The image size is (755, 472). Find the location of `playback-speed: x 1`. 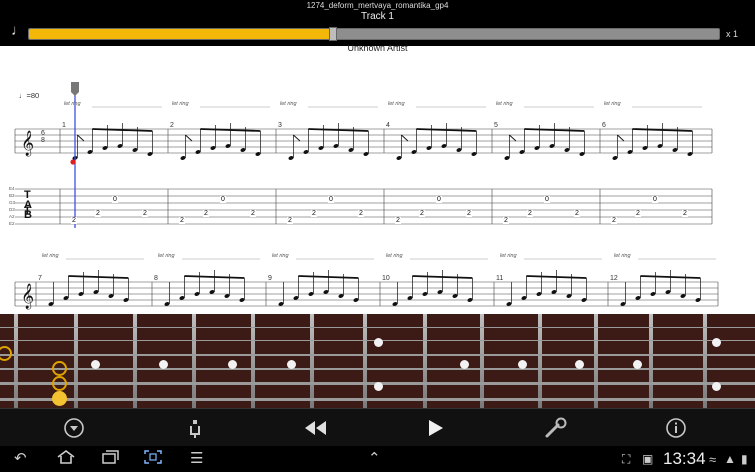

playback-speed: x 1 is located at coordinates (732, 34).